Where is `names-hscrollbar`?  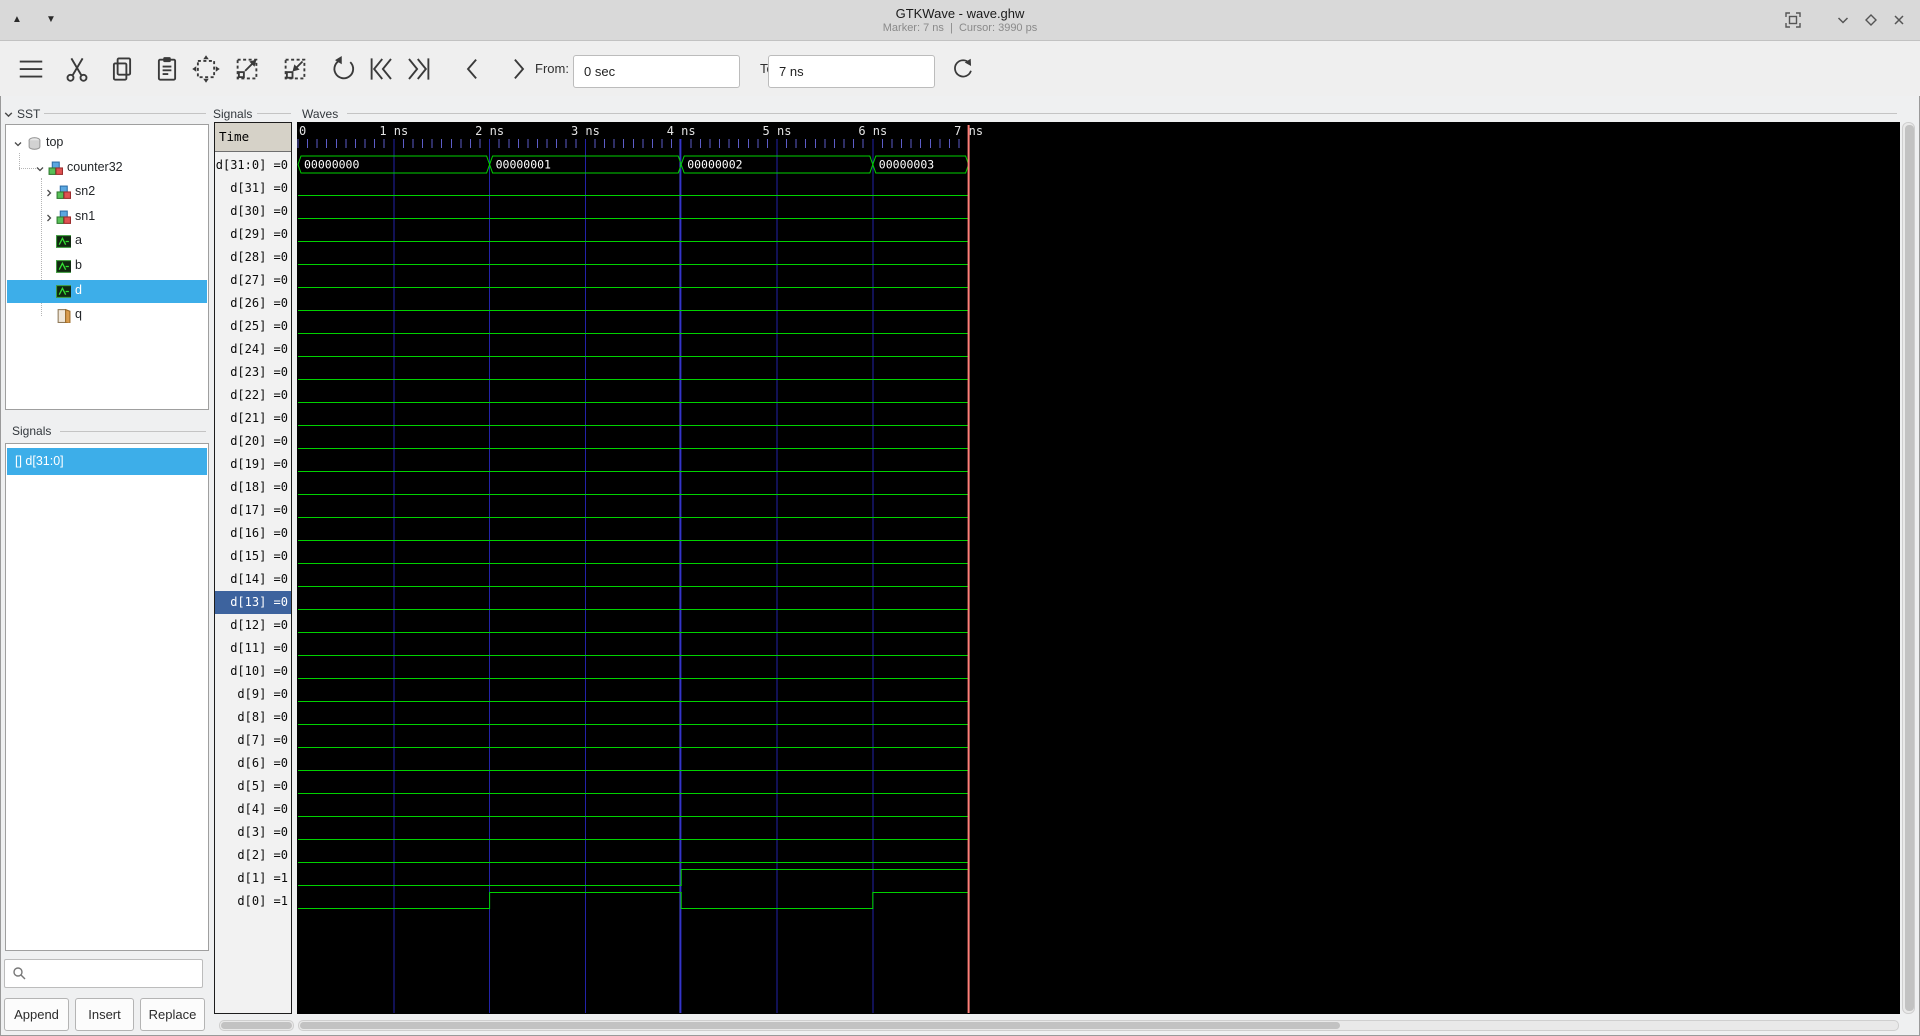
names-hscrollbar is located at coordinates (256, 1025).